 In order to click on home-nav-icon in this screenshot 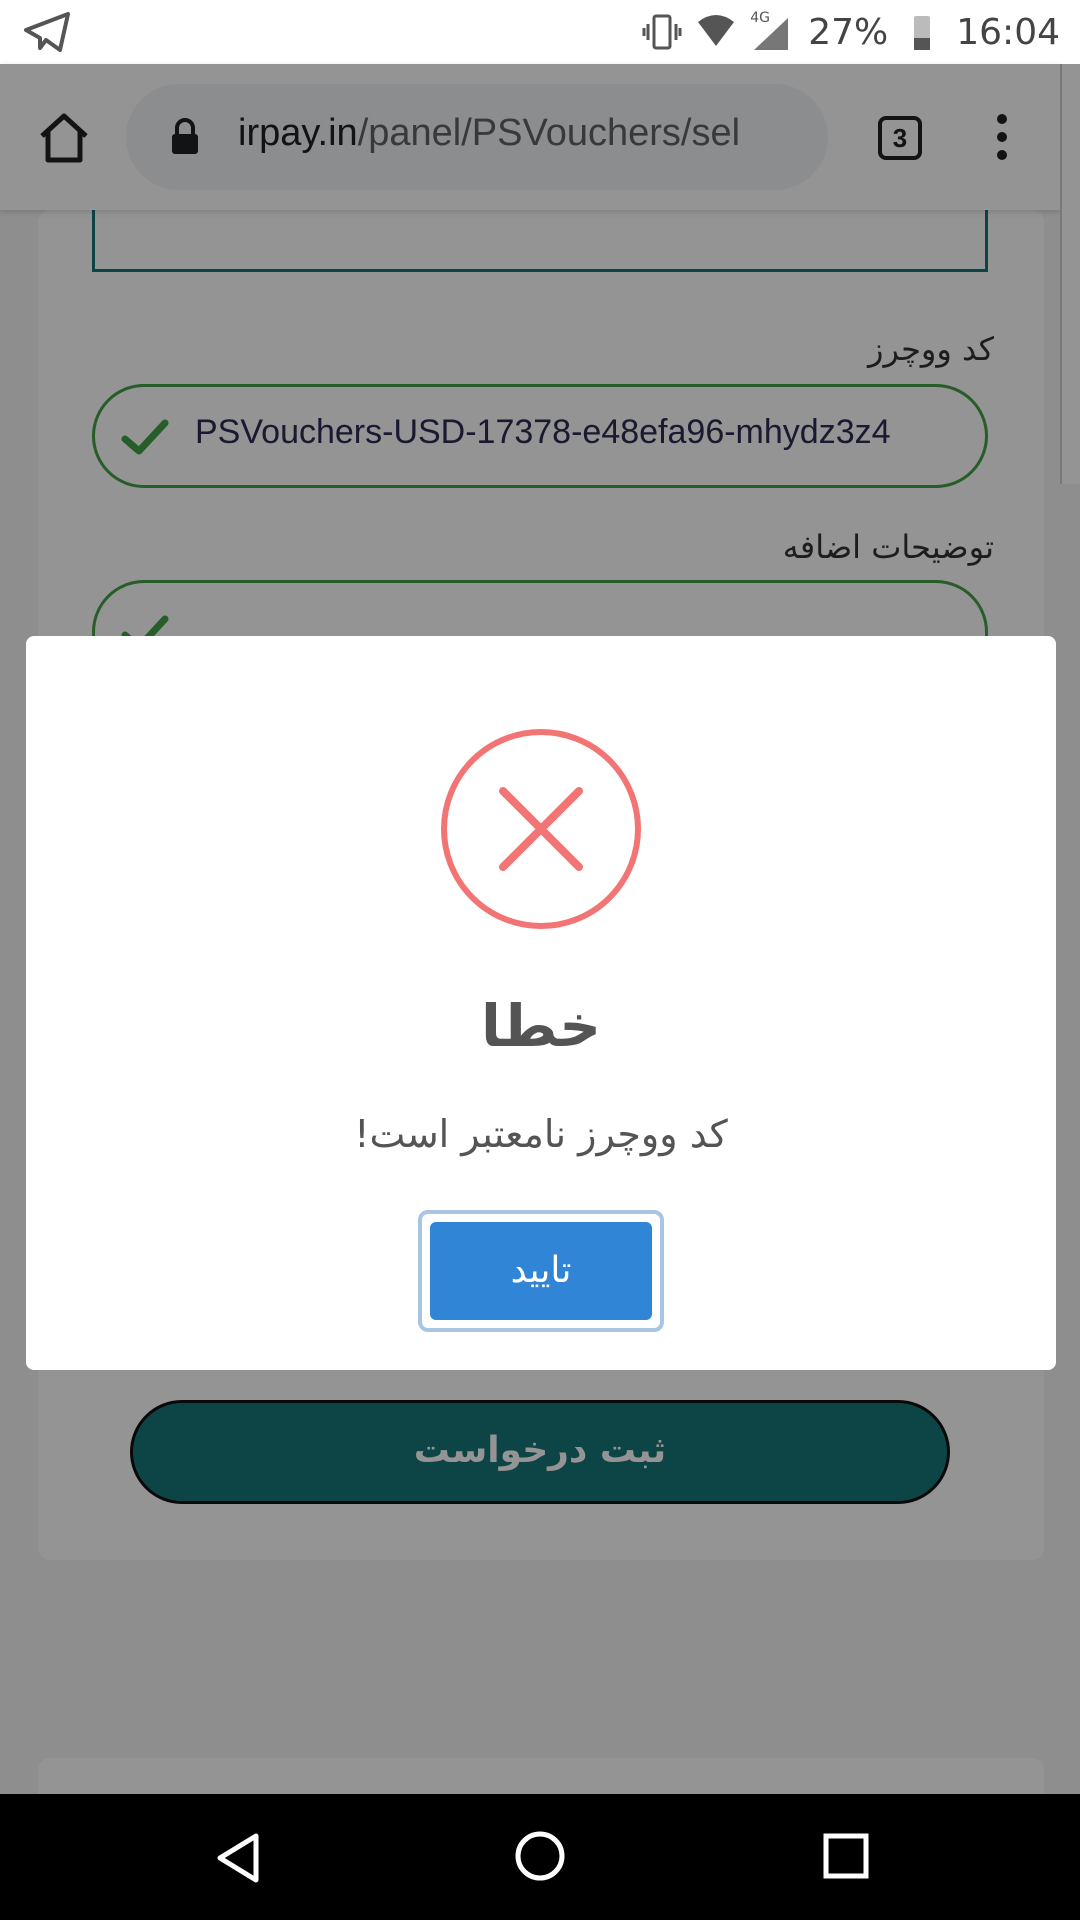, I will do `click(540, 1856)`.